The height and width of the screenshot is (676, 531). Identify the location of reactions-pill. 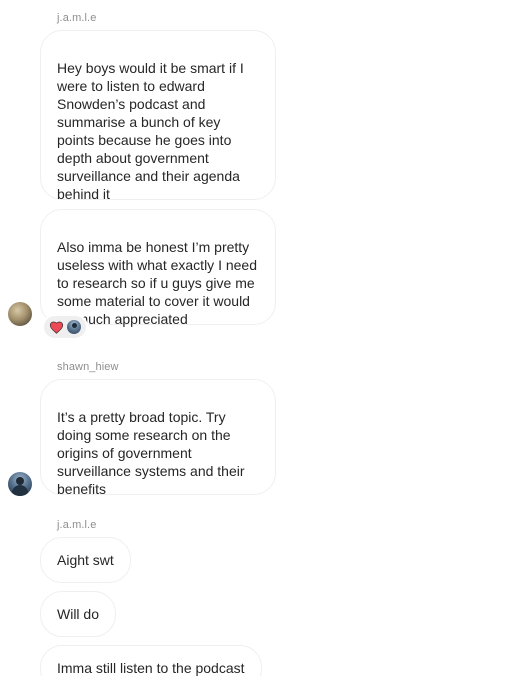
(65, 327).